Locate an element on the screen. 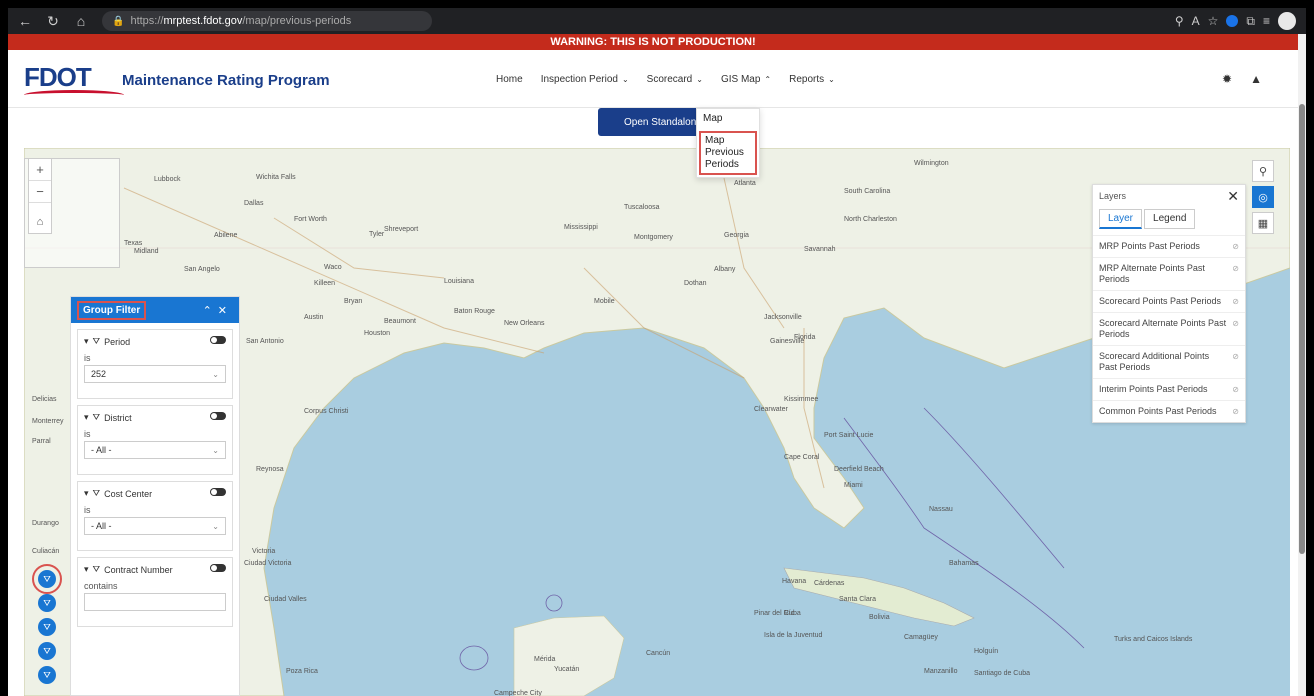 This screenshot has height=696, width=1314. profile-avatar is located at coordinates (1287, 21).